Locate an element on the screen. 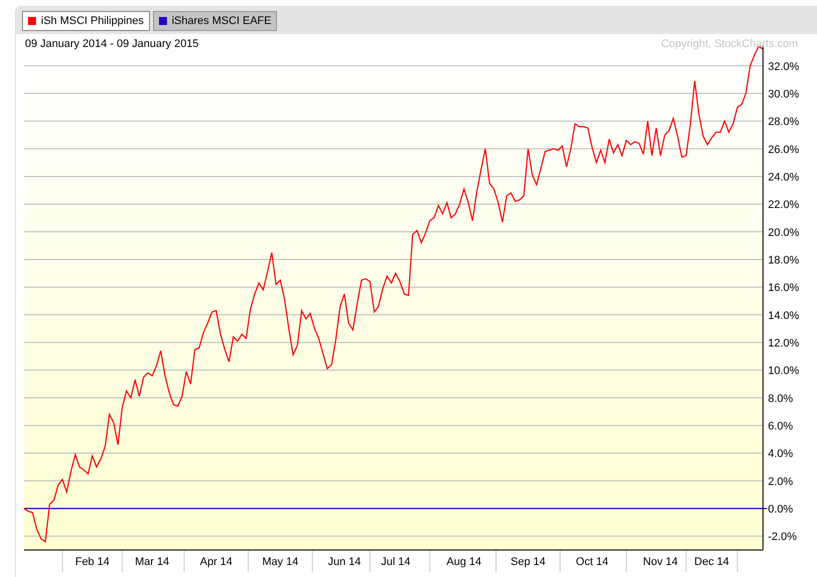 The height and width of the screenshot is (577, 817). copyright-text: Copyright, StockCharts.com is located at coordinates (729, 44).